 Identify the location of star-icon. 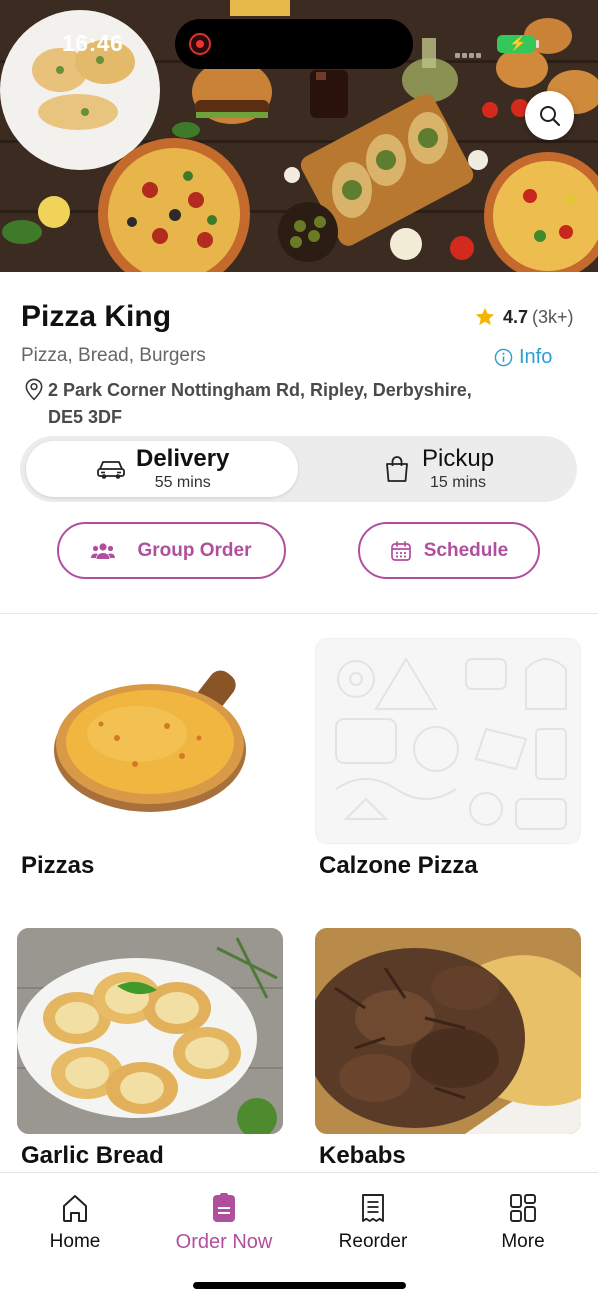
(485, 316).